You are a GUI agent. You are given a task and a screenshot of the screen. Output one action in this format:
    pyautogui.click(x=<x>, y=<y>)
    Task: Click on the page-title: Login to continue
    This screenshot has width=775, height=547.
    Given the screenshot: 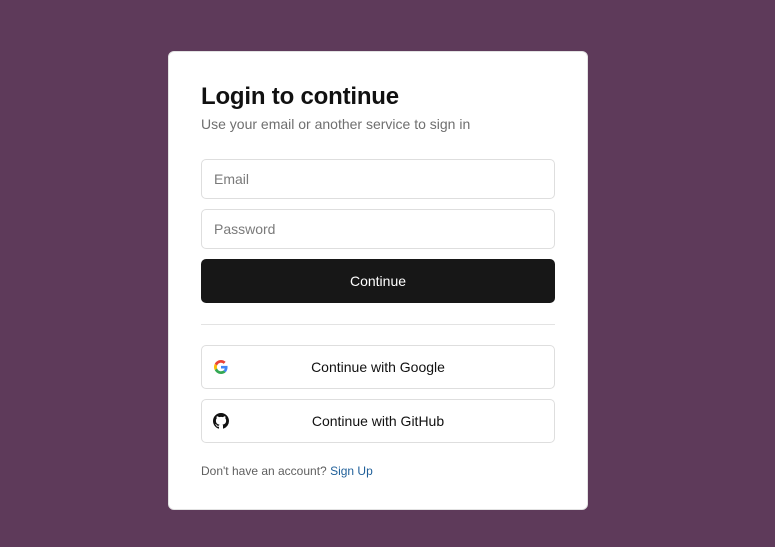 What is the action you would take?
    pyautogui.click(x=300, y=96)
    